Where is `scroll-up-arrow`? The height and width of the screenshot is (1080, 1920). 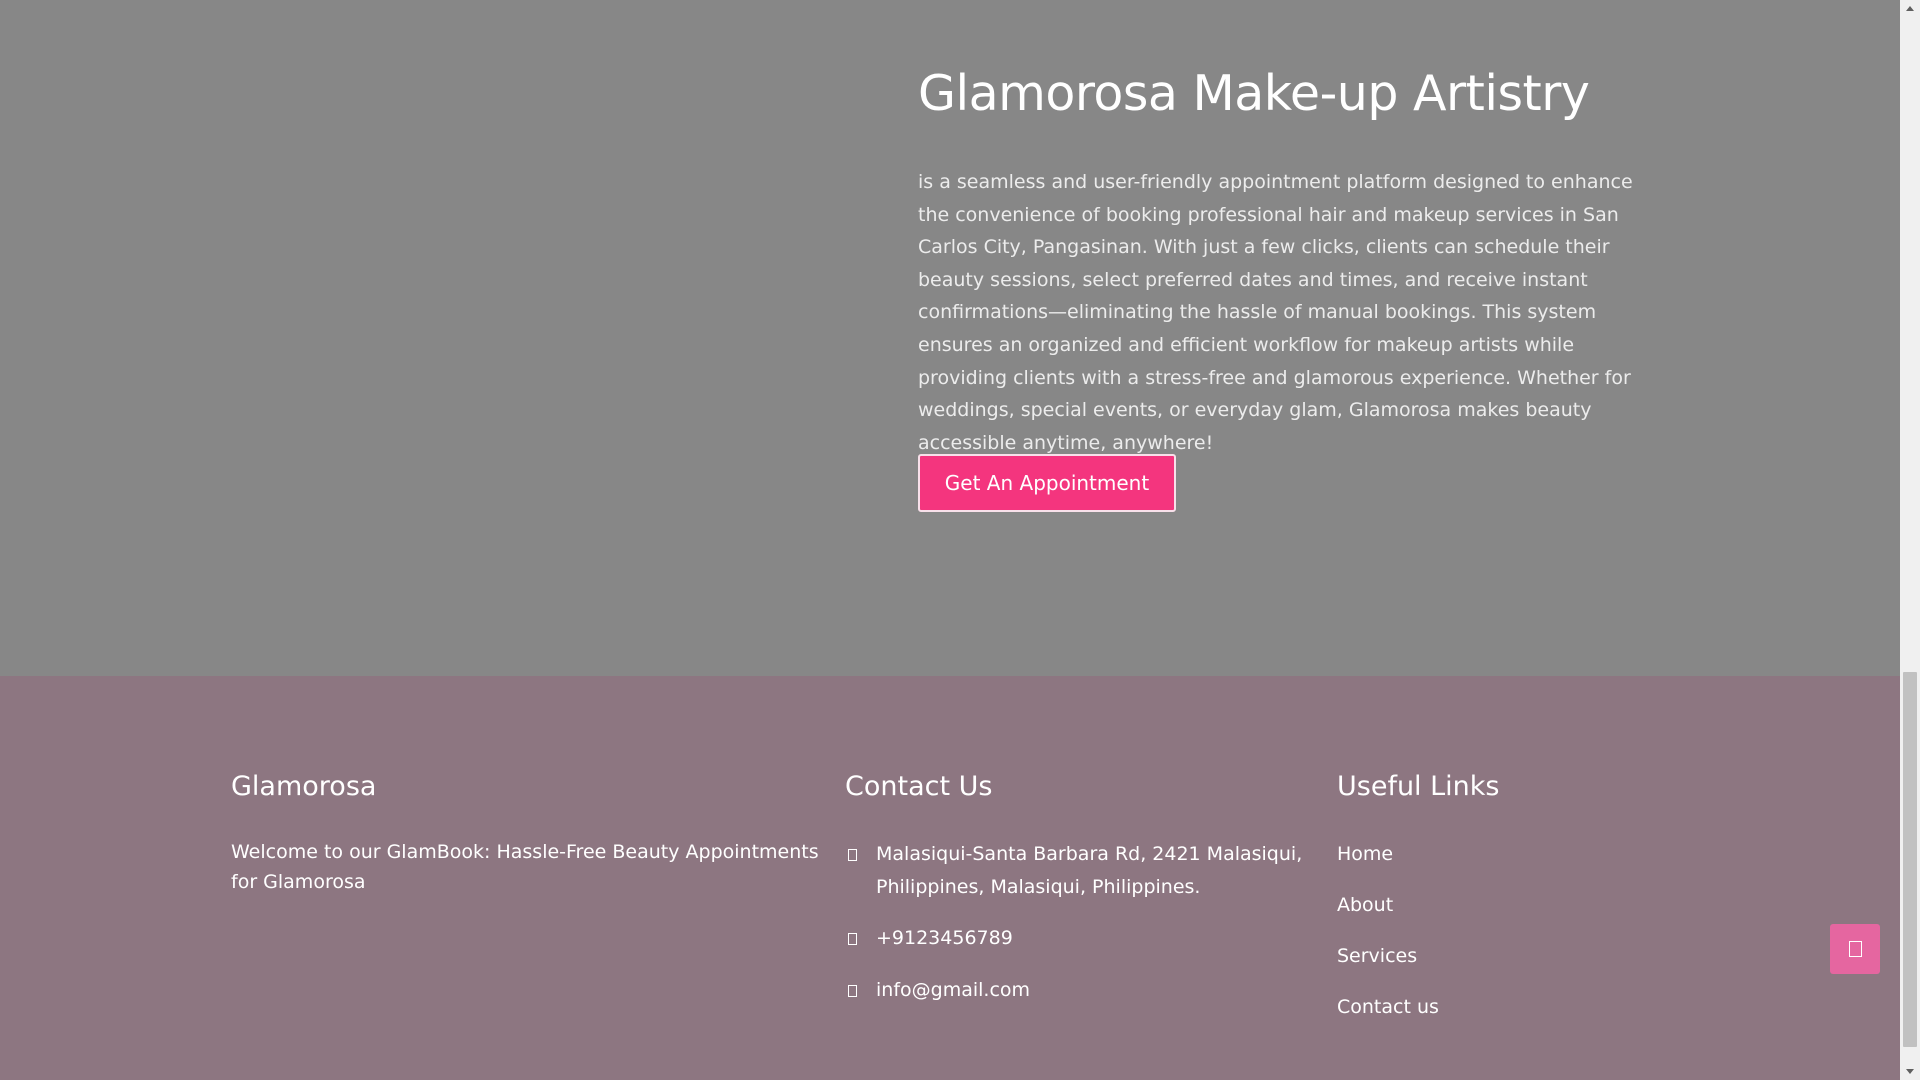 scroll-up-arrow is located at coordinates (1910, 8).